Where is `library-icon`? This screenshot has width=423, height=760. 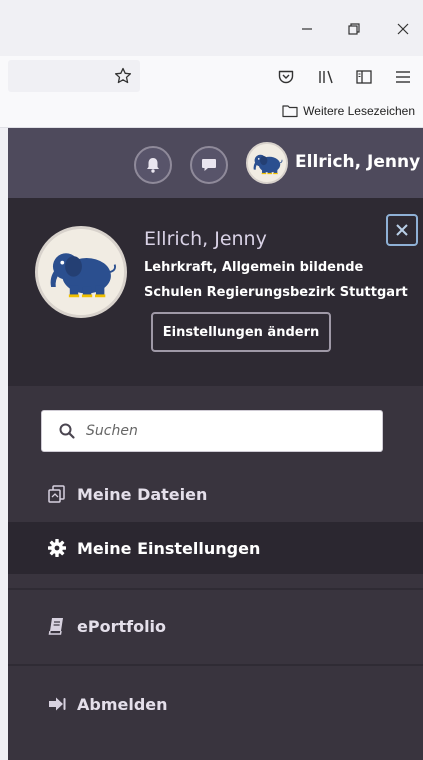
library-icon is located at coordinates (326, 77).